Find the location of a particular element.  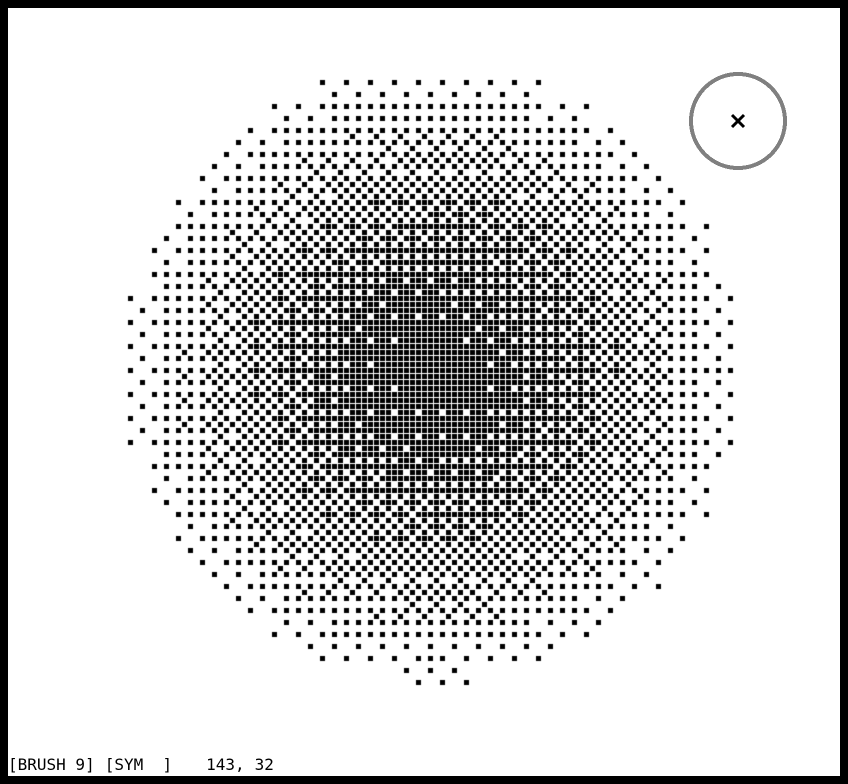

status-bar: [BRUSH 9] [SYM ] 143, 32 is located at coordinates (424, 765).